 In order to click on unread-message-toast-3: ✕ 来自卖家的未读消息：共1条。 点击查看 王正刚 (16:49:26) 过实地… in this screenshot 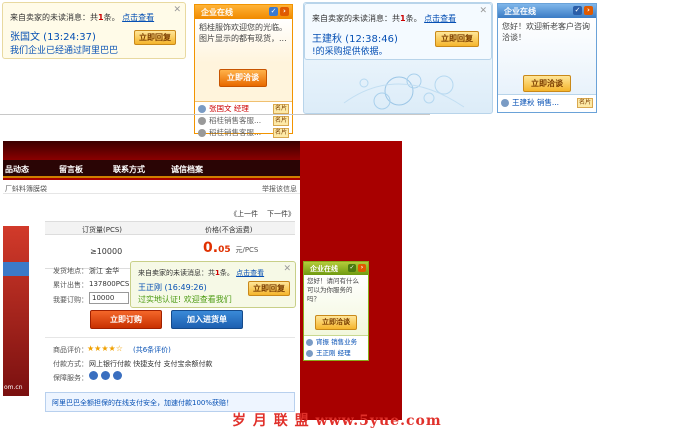, I will do `click(213, 284)`.